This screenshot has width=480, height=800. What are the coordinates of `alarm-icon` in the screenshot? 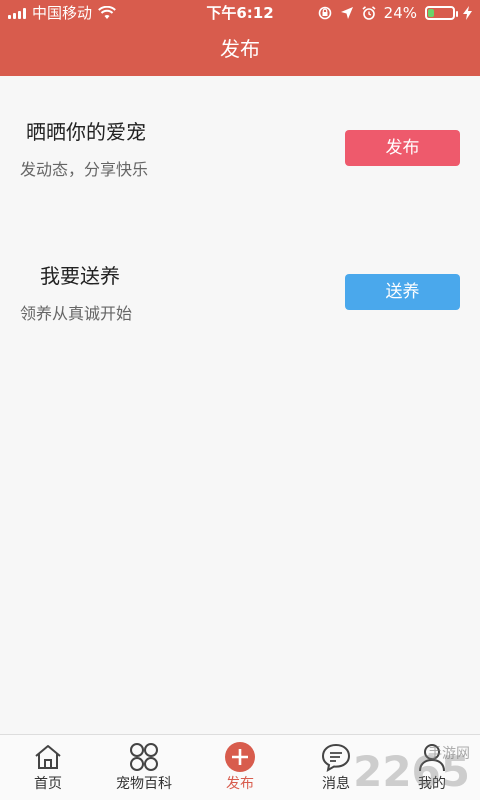 It's located at (369, 13).